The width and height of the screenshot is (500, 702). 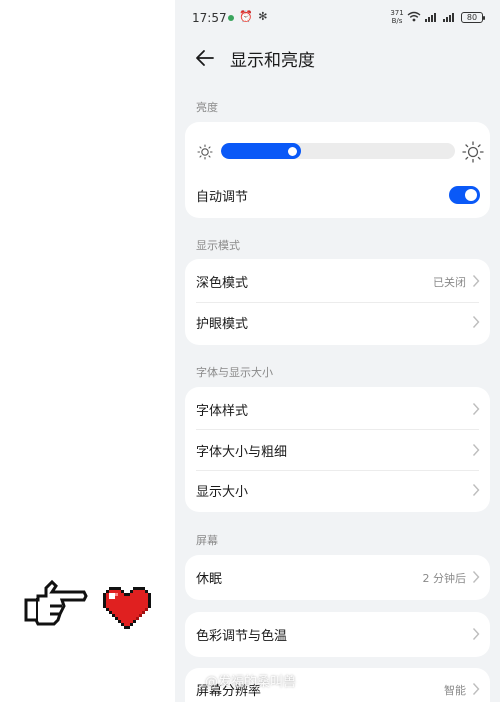 What do you see at coordinates (337, 170) in the screenshot?
I see `brightness-card: 自动调节` at bounding box center [337, 170].